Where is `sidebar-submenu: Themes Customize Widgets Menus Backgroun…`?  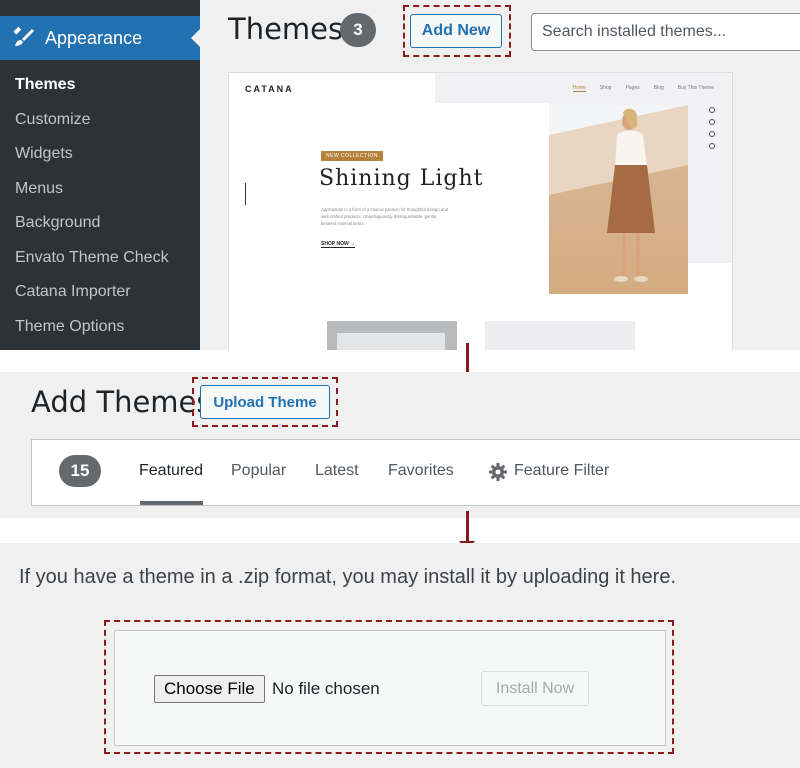
sidebar-submenu: Themes Customize Widgets Menus Backgroun… is located at coordinates (100, 206).